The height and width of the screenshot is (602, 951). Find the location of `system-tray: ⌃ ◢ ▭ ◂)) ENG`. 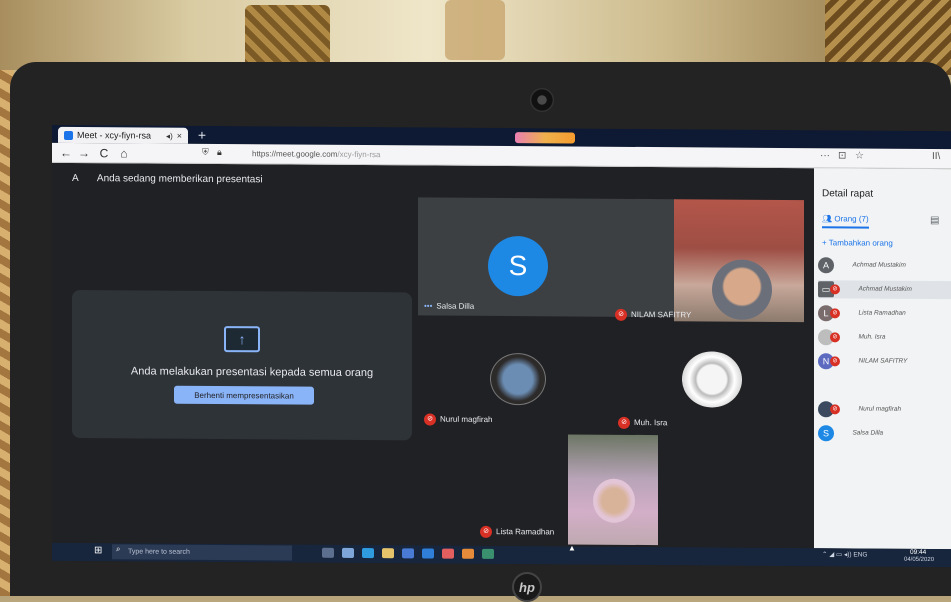

system-tray: ⌃ ◢ ▭ ◂)) ENG is located at coordinates (845, 554).